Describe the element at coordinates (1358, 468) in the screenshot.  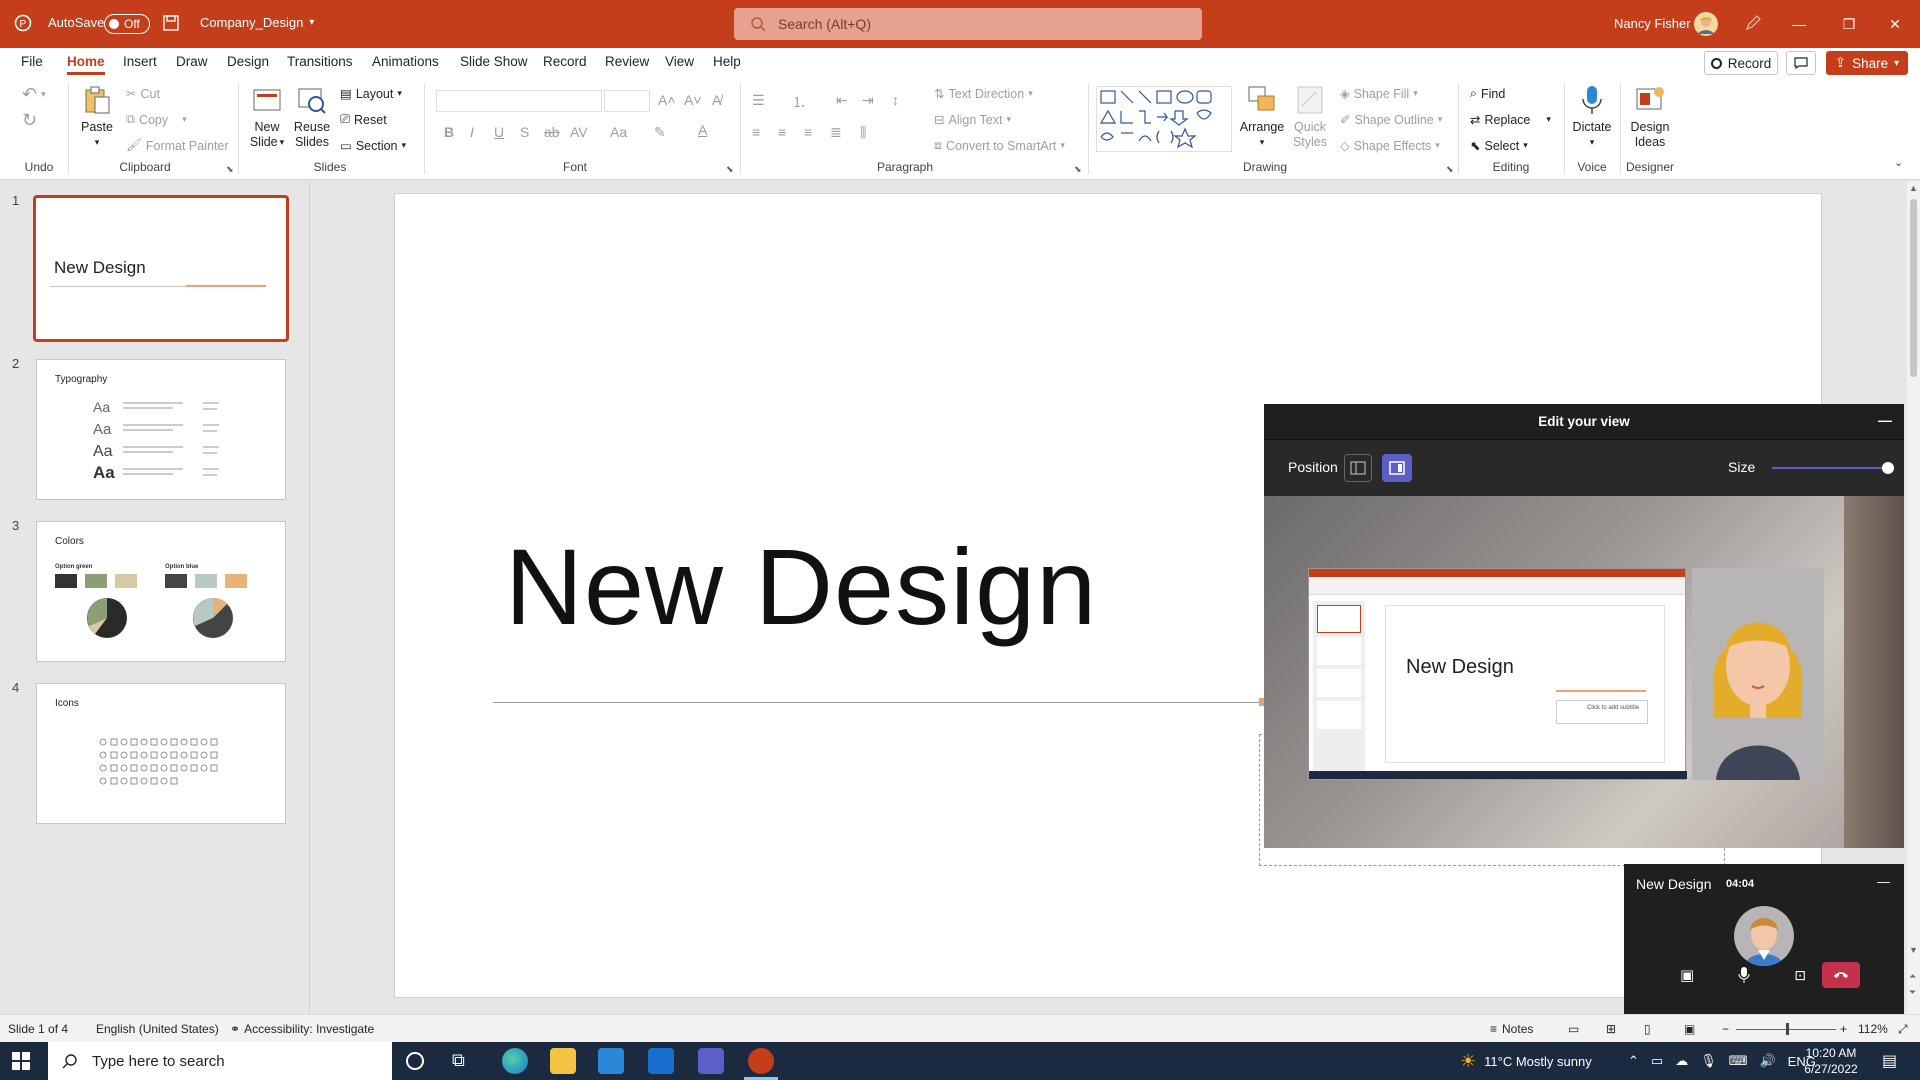
I see `position-side-by-side-button` at that location.